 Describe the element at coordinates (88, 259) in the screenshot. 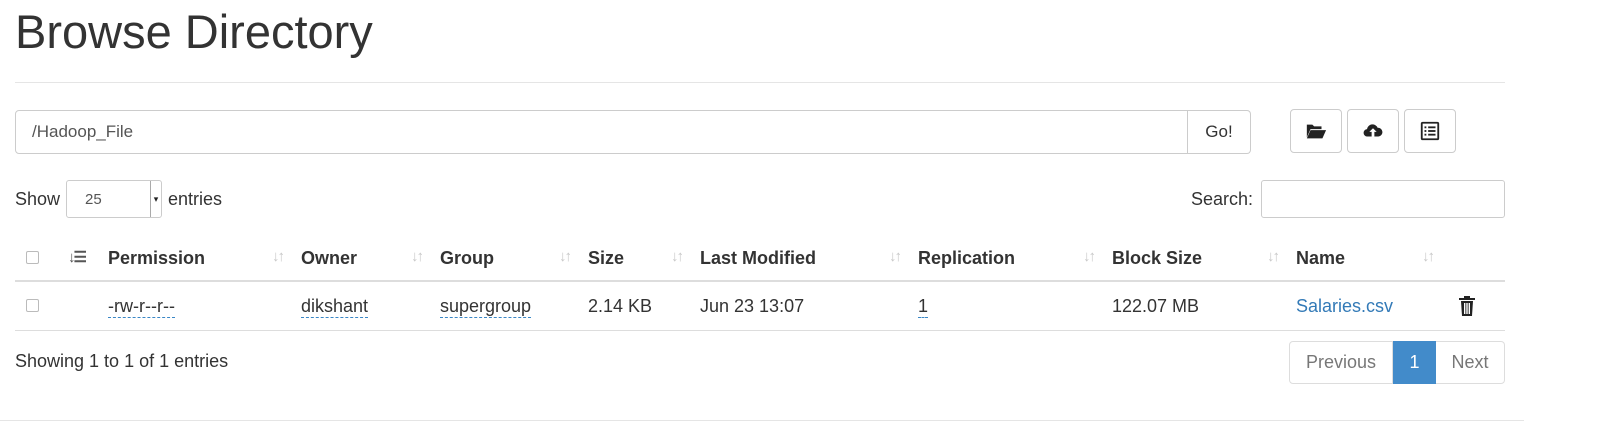

I see `column-sort-default: ↓☰` at that location.